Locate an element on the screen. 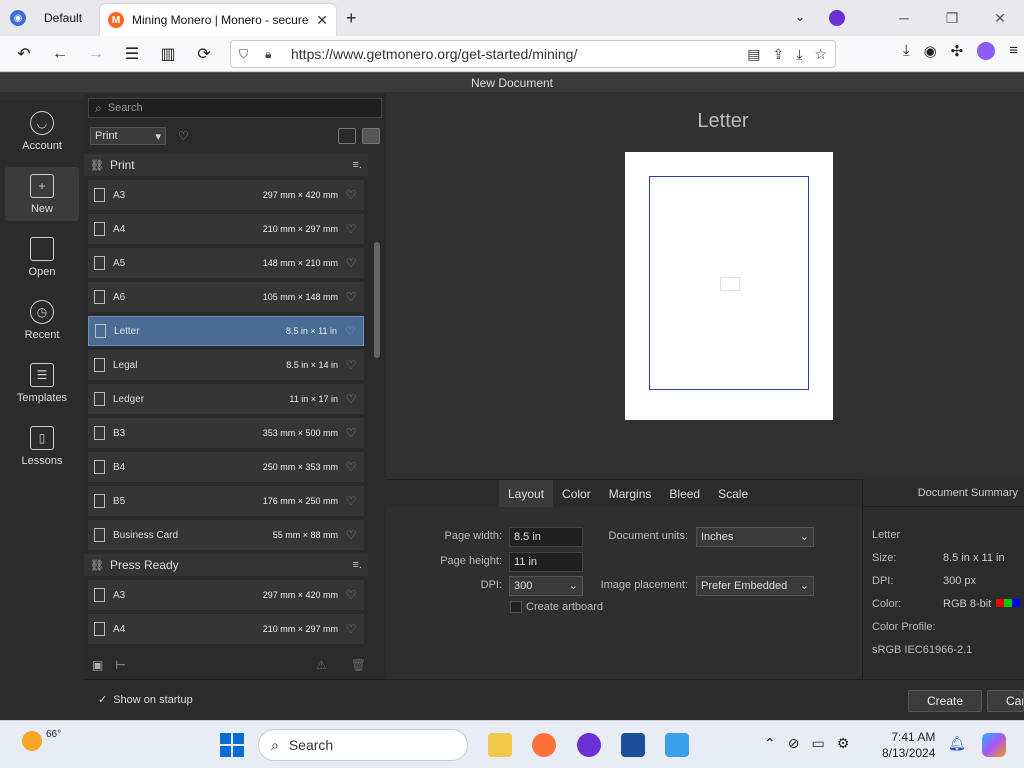  create-button: Create is located at coordinates (945, 701).